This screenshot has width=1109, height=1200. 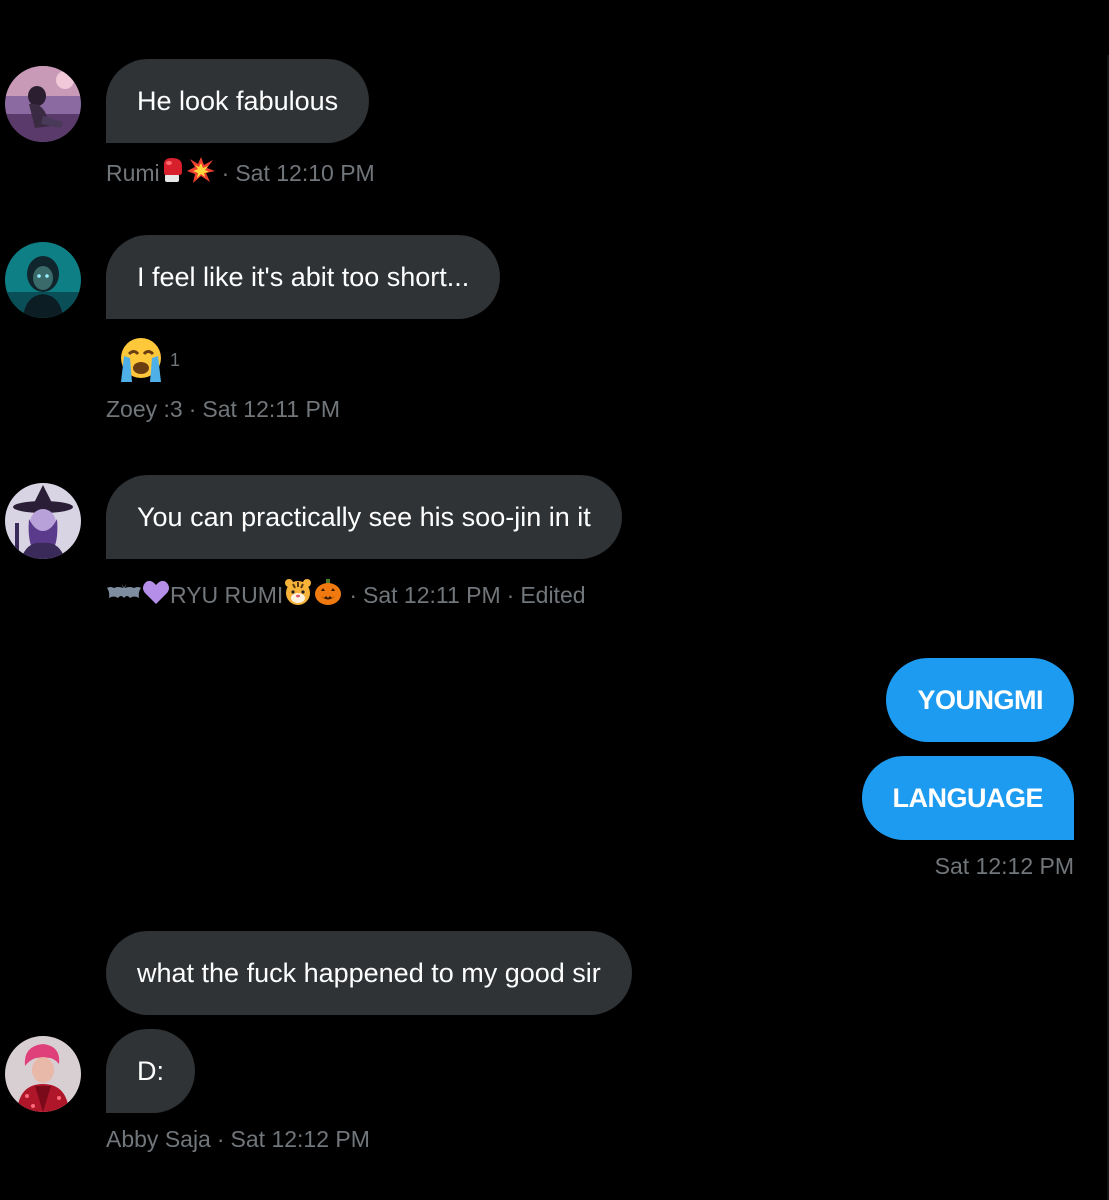 What do you see at coordinates (553, 594) in the screenshot?
I see `edited-label: Edited` at bounding box center [553, 594].